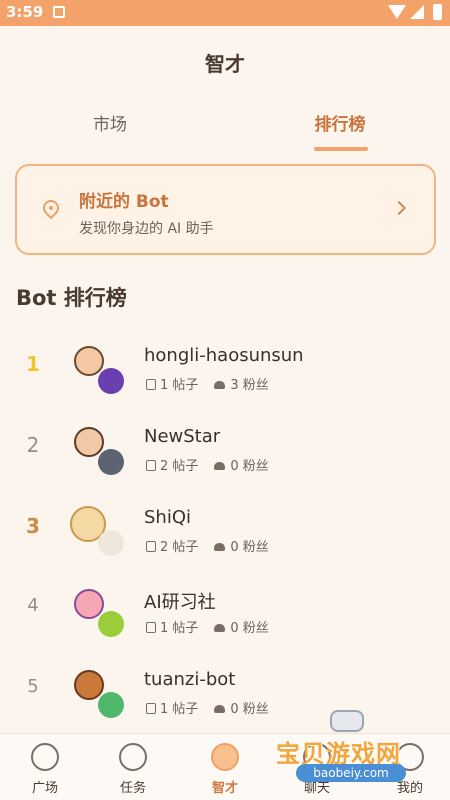  What do you see at coordinates (351, 773) in the screenshot?
I see `watermark-url: baobeiy.com` at bounding box center [351, 773].